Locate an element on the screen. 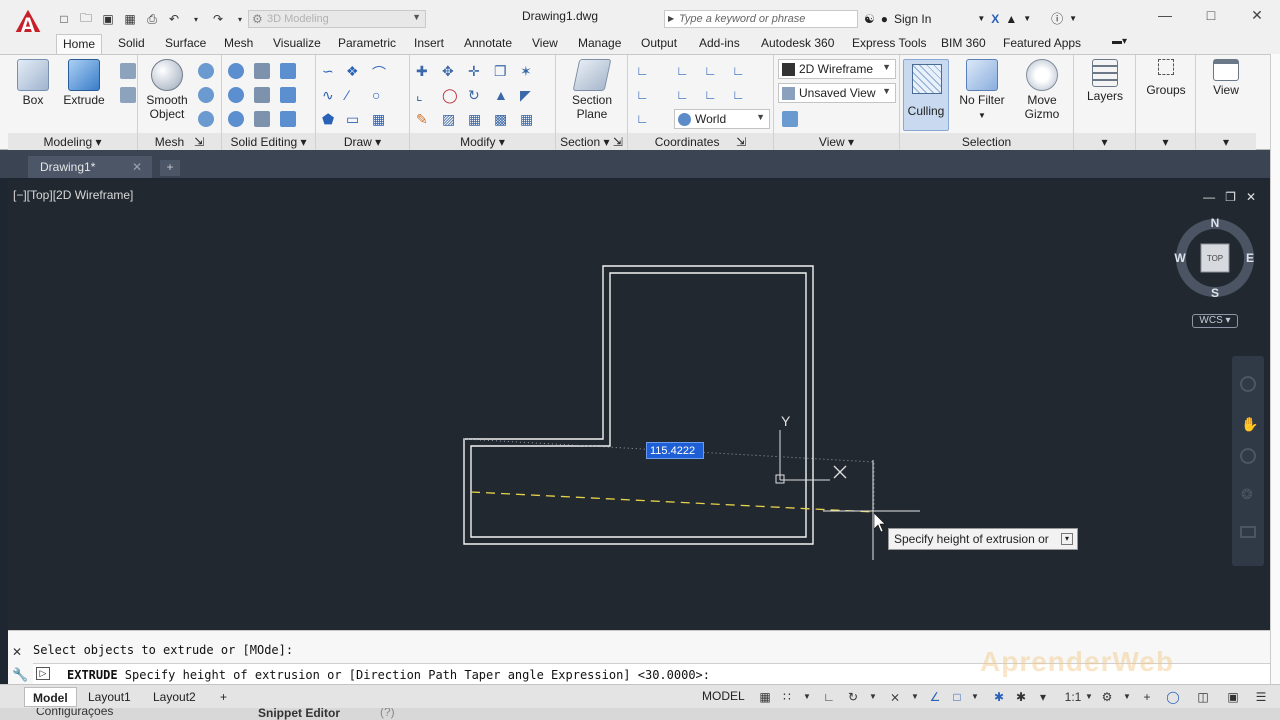 This screenshot has width=1280, height=720. stretch-icon: ▲ is located at coordinates (502, 95).